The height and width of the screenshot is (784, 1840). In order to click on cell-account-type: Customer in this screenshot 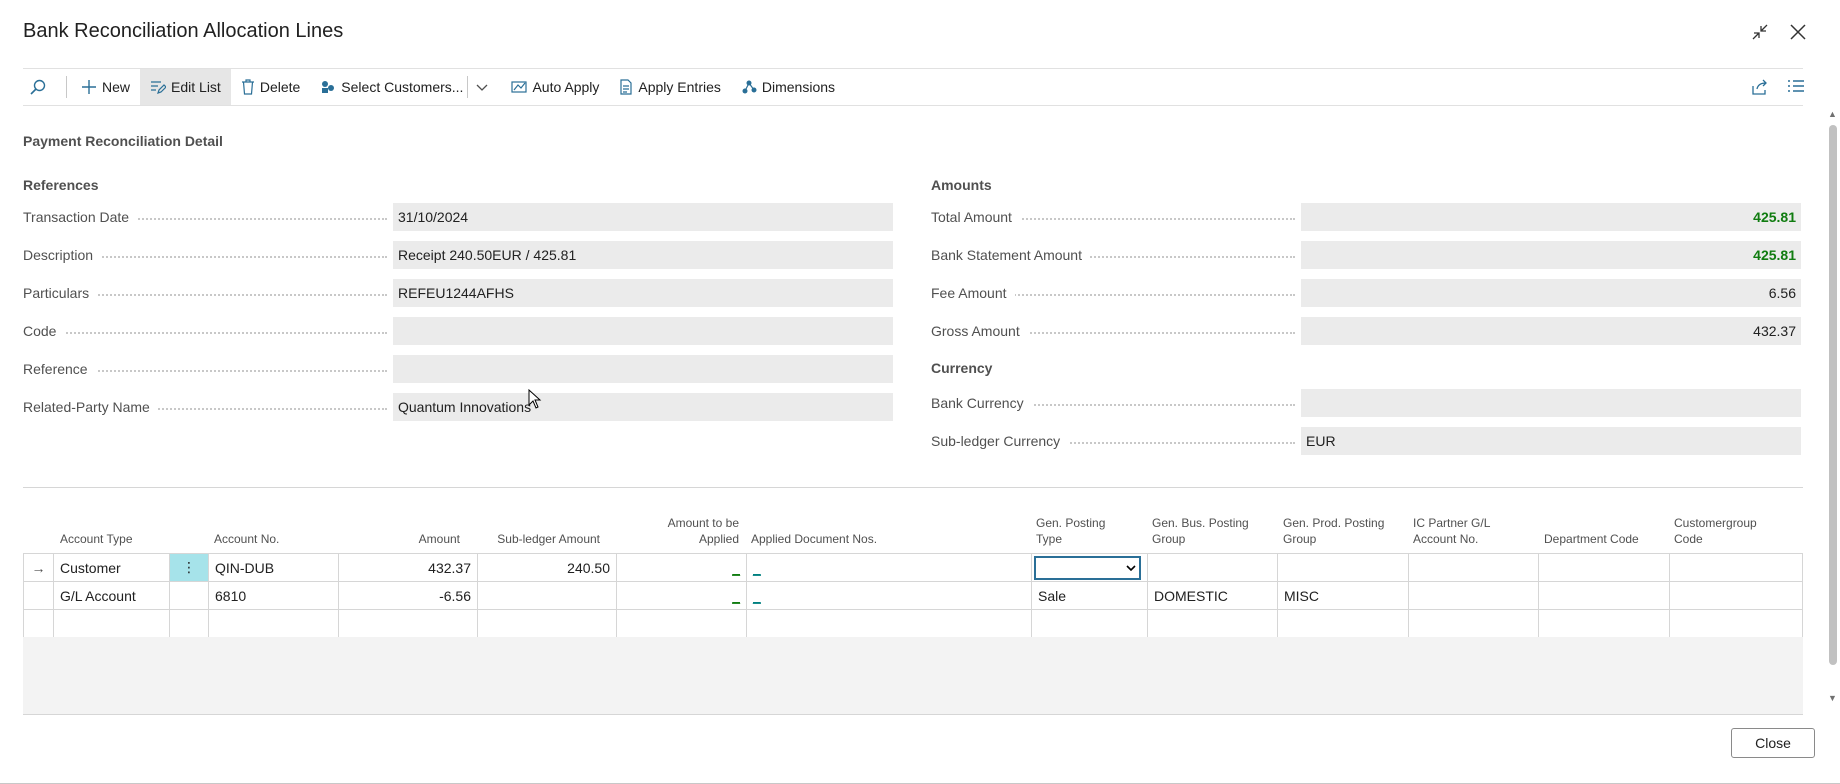, I will do `click(112, 568)`.